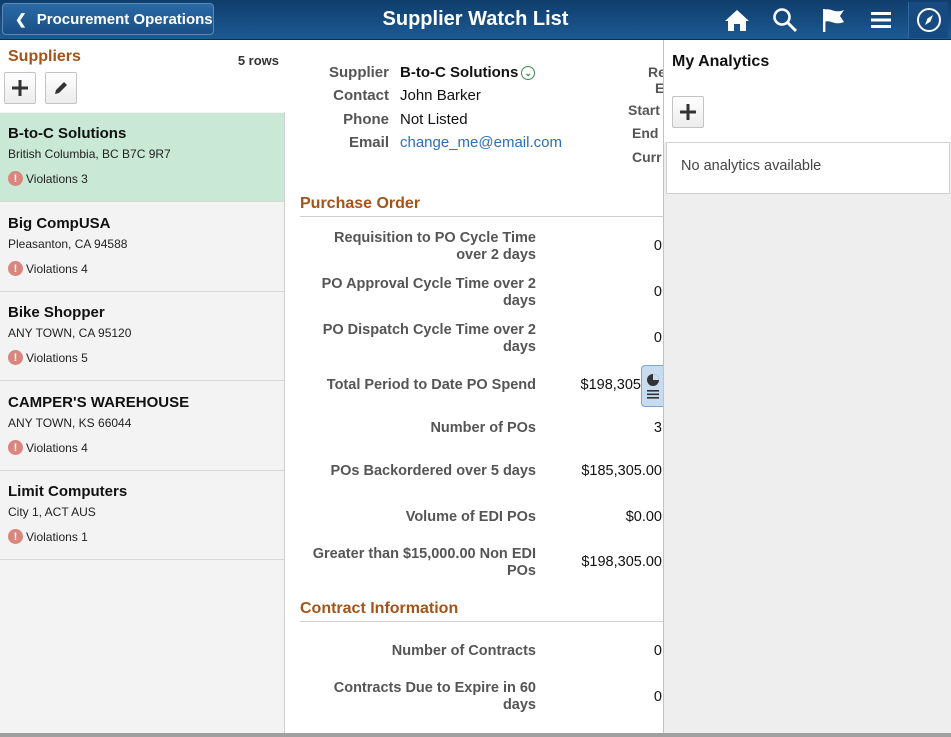  Describe the element at coordinates (528, 73) in the screenshot. I see `chevron-down-icon: ⌄` at that location.